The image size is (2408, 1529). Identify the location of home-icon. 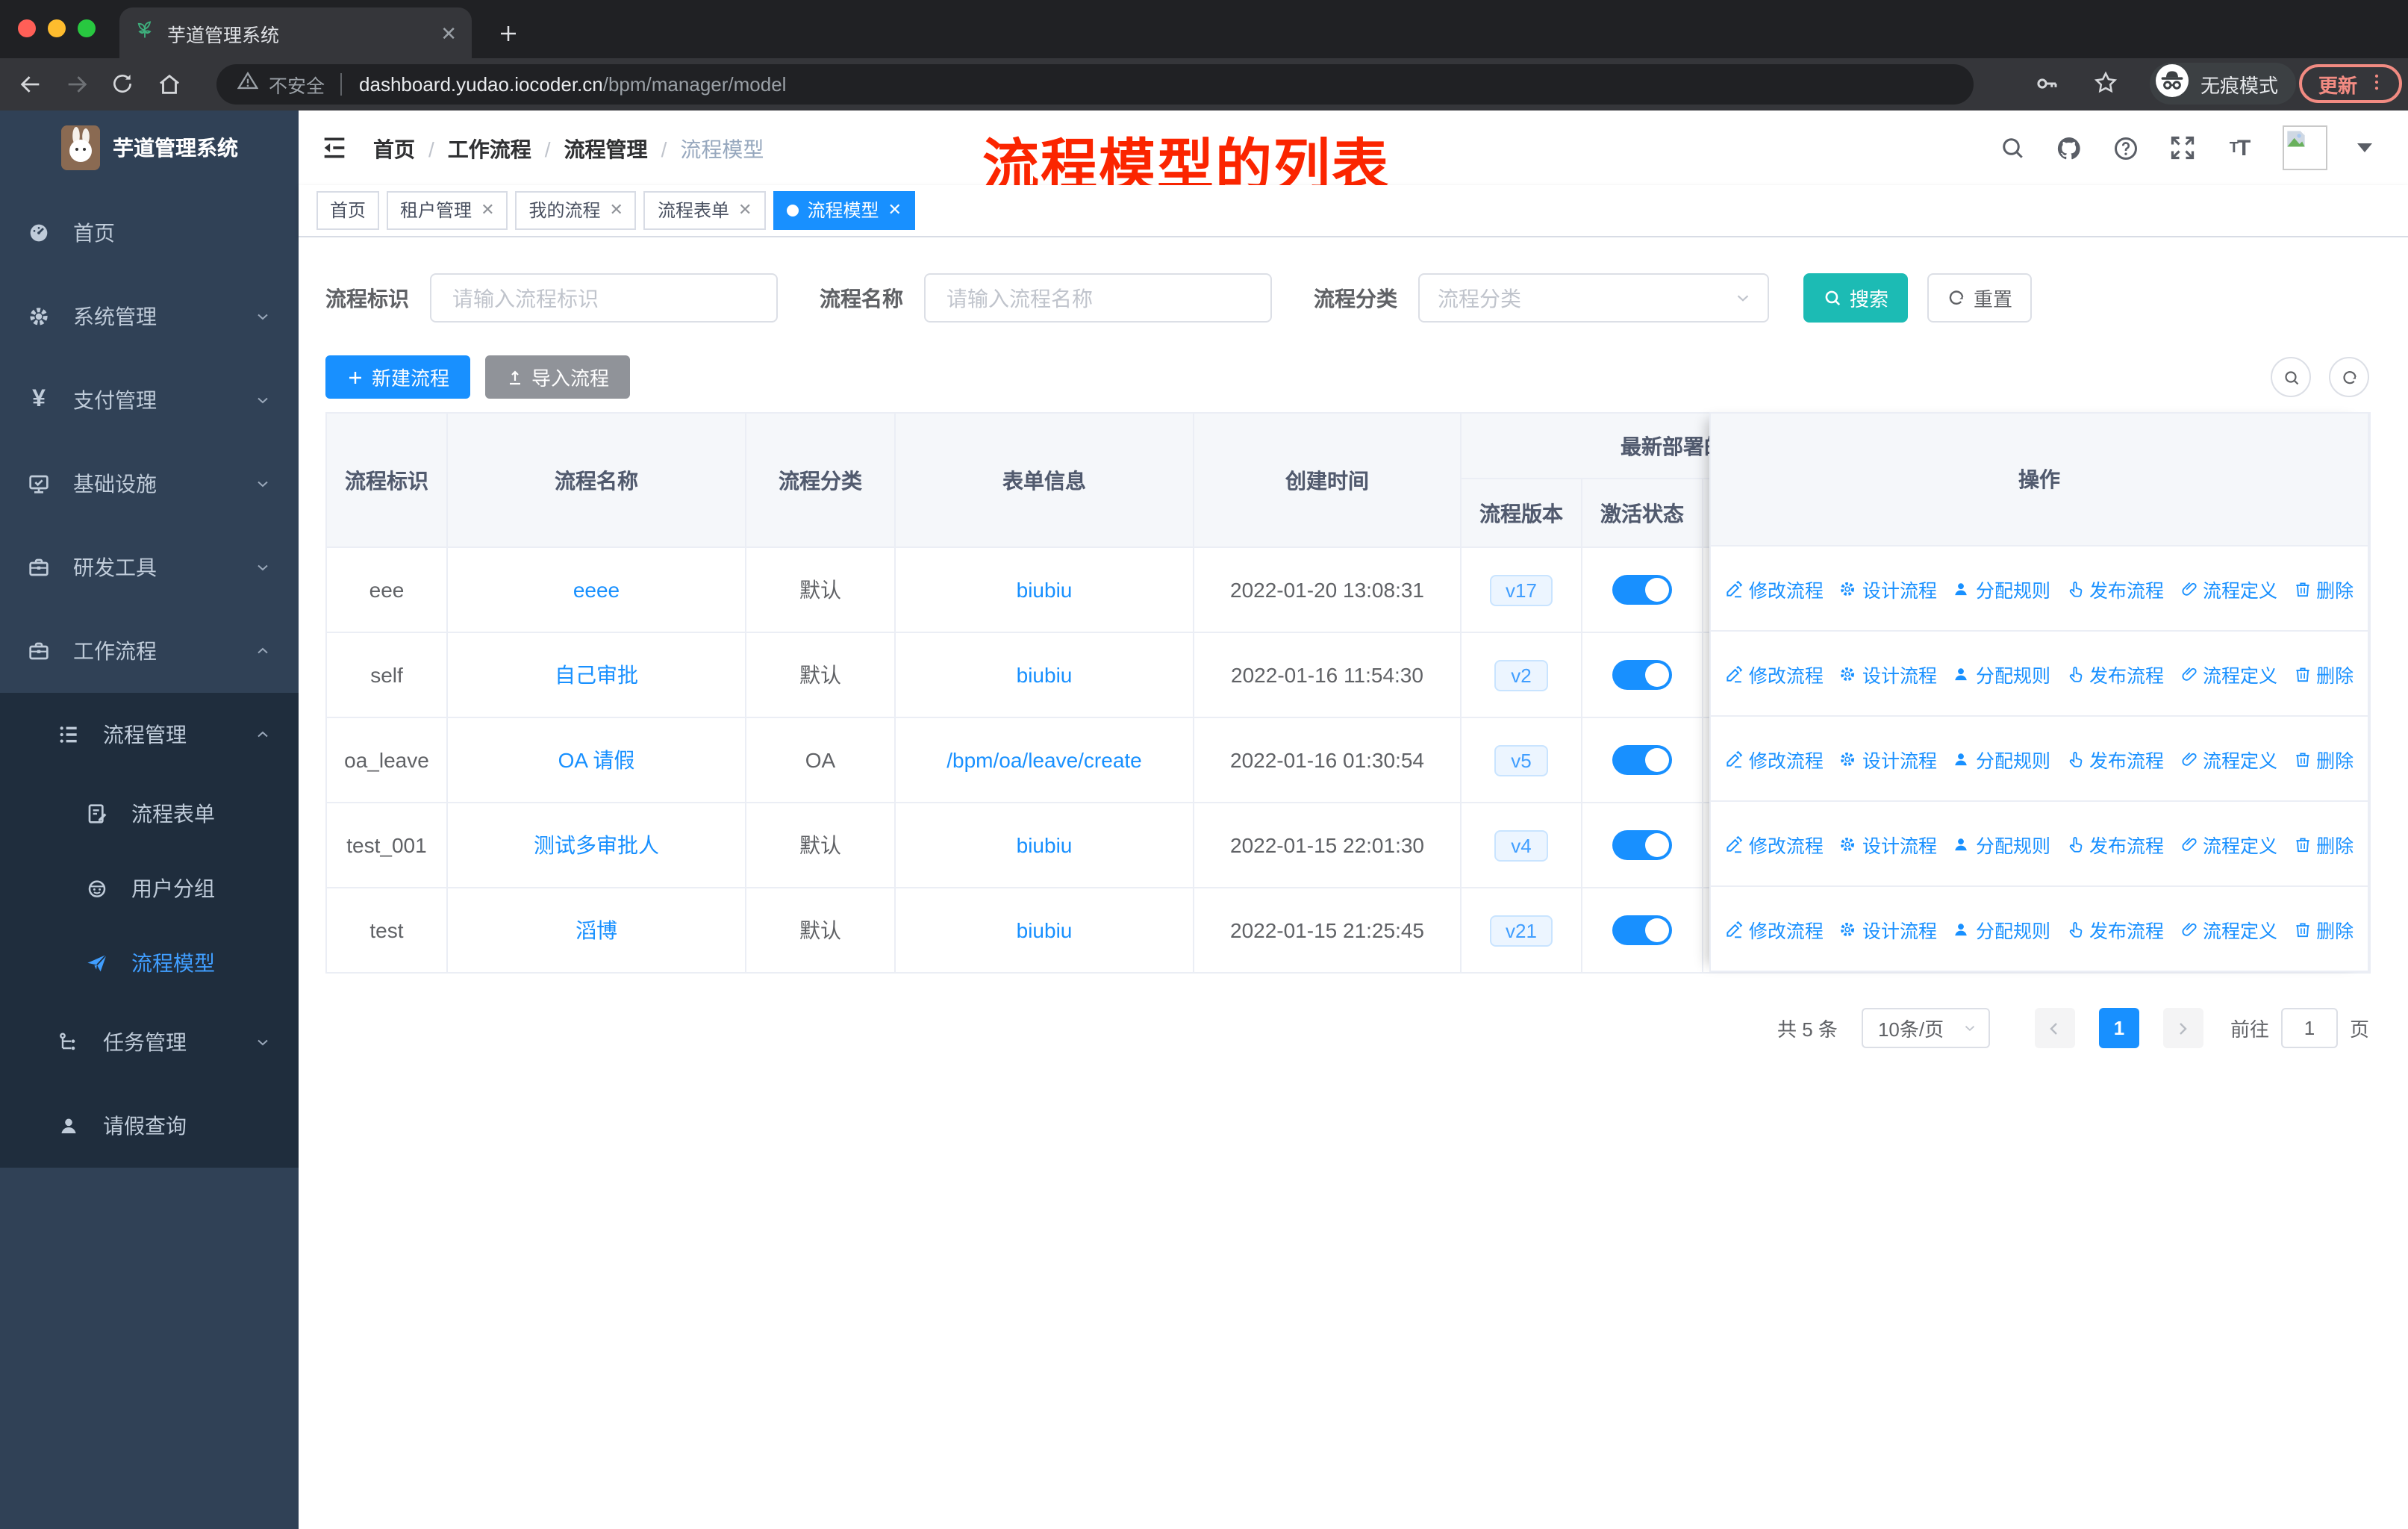
(169, 84).